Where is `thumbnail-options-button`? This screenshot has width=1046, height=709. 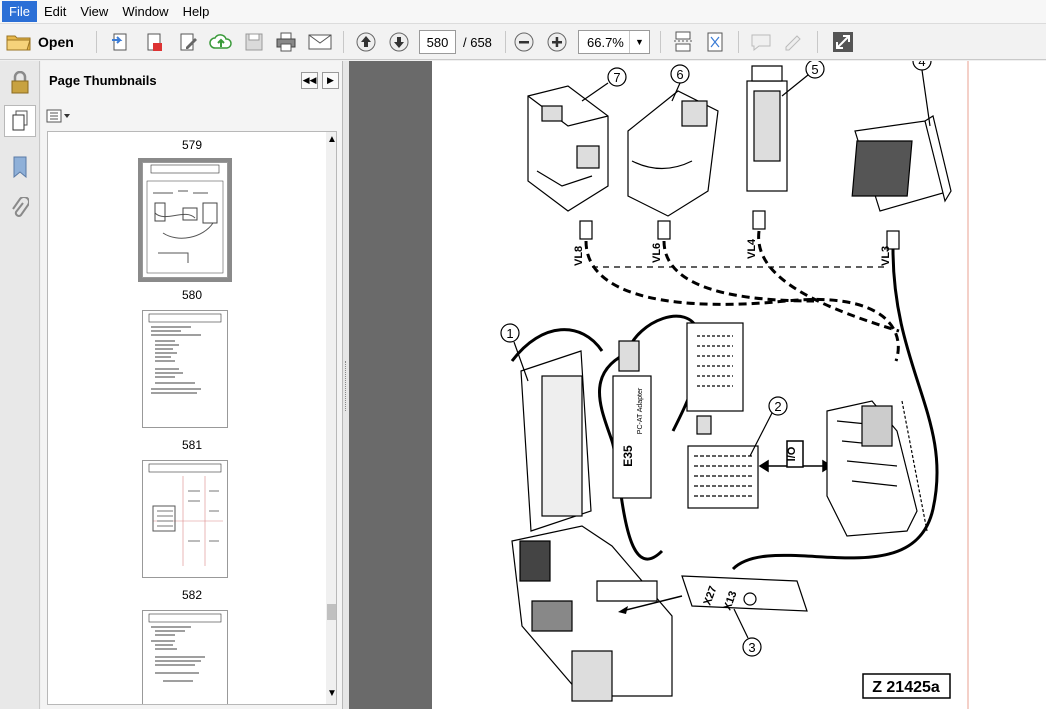 thumbnail-options-button is located at coordinates (61, 116).